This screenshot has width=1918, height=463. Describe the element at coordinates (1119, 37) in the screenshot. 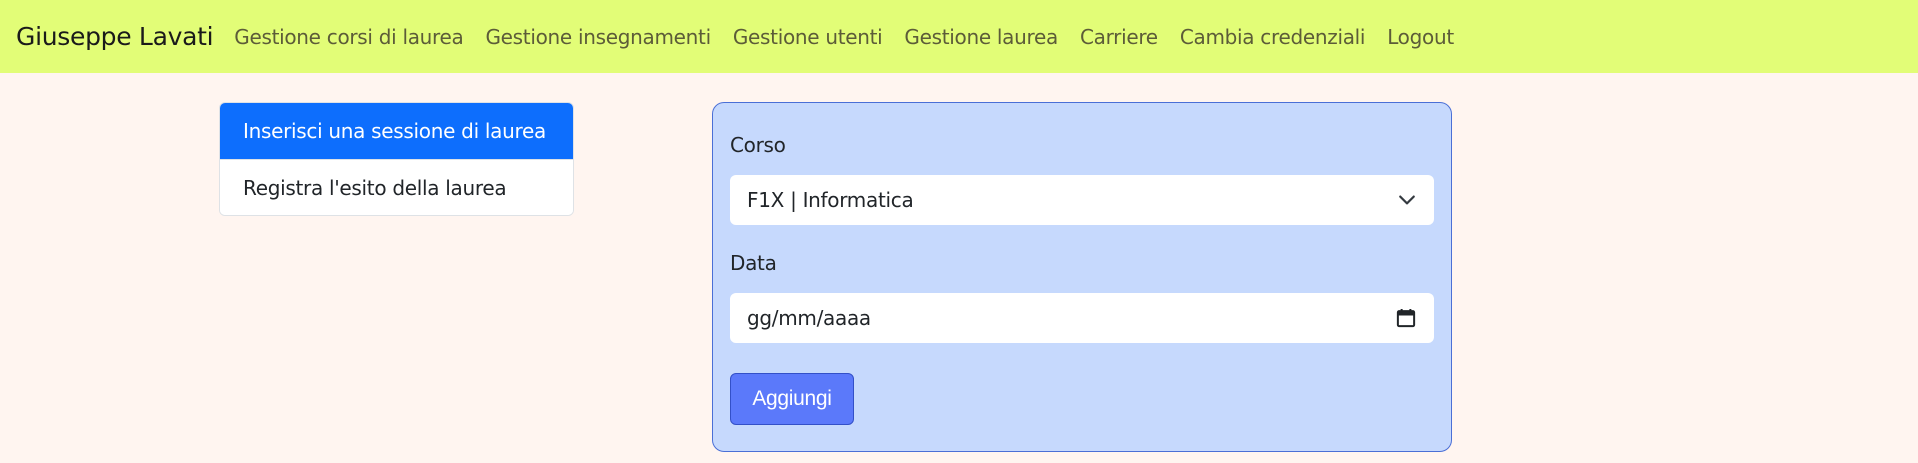

I see `nav-link-carriere: Carriere` at that location.